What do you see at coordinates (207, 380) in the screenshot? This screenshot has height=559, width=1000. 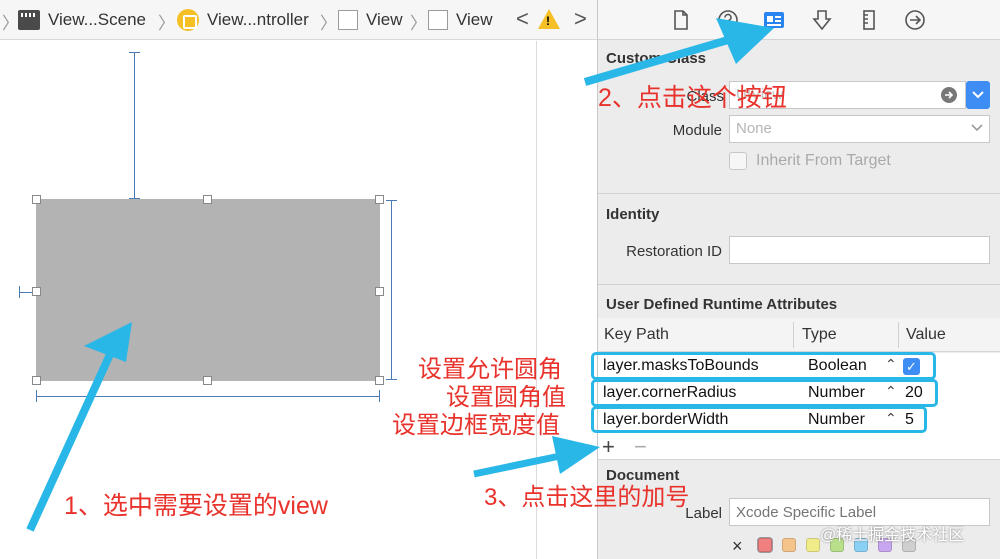 I see `resize-handle-bottom` at bounding box center [207, 380].